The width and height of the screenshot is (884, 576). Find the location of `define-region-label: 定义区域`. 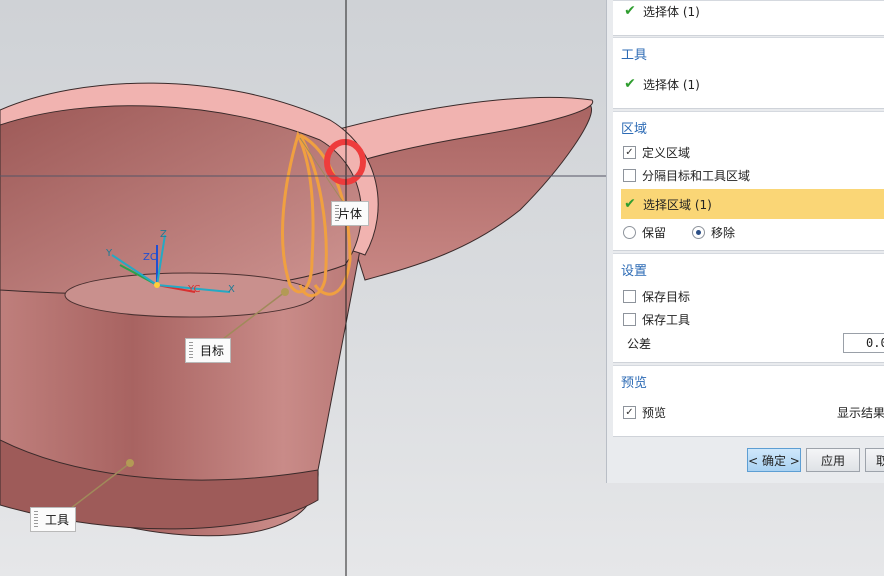

define-region-label: 定义区域 is located at coordinates (666, 152).